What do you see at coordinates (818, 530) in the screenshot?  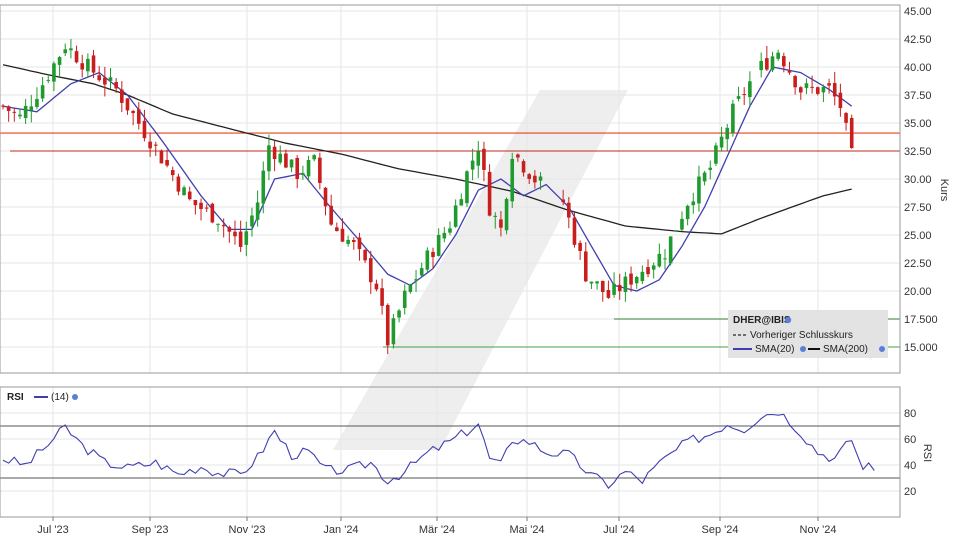 I see `x-tick-label: Nov '24` at bounding box center [818, 530].